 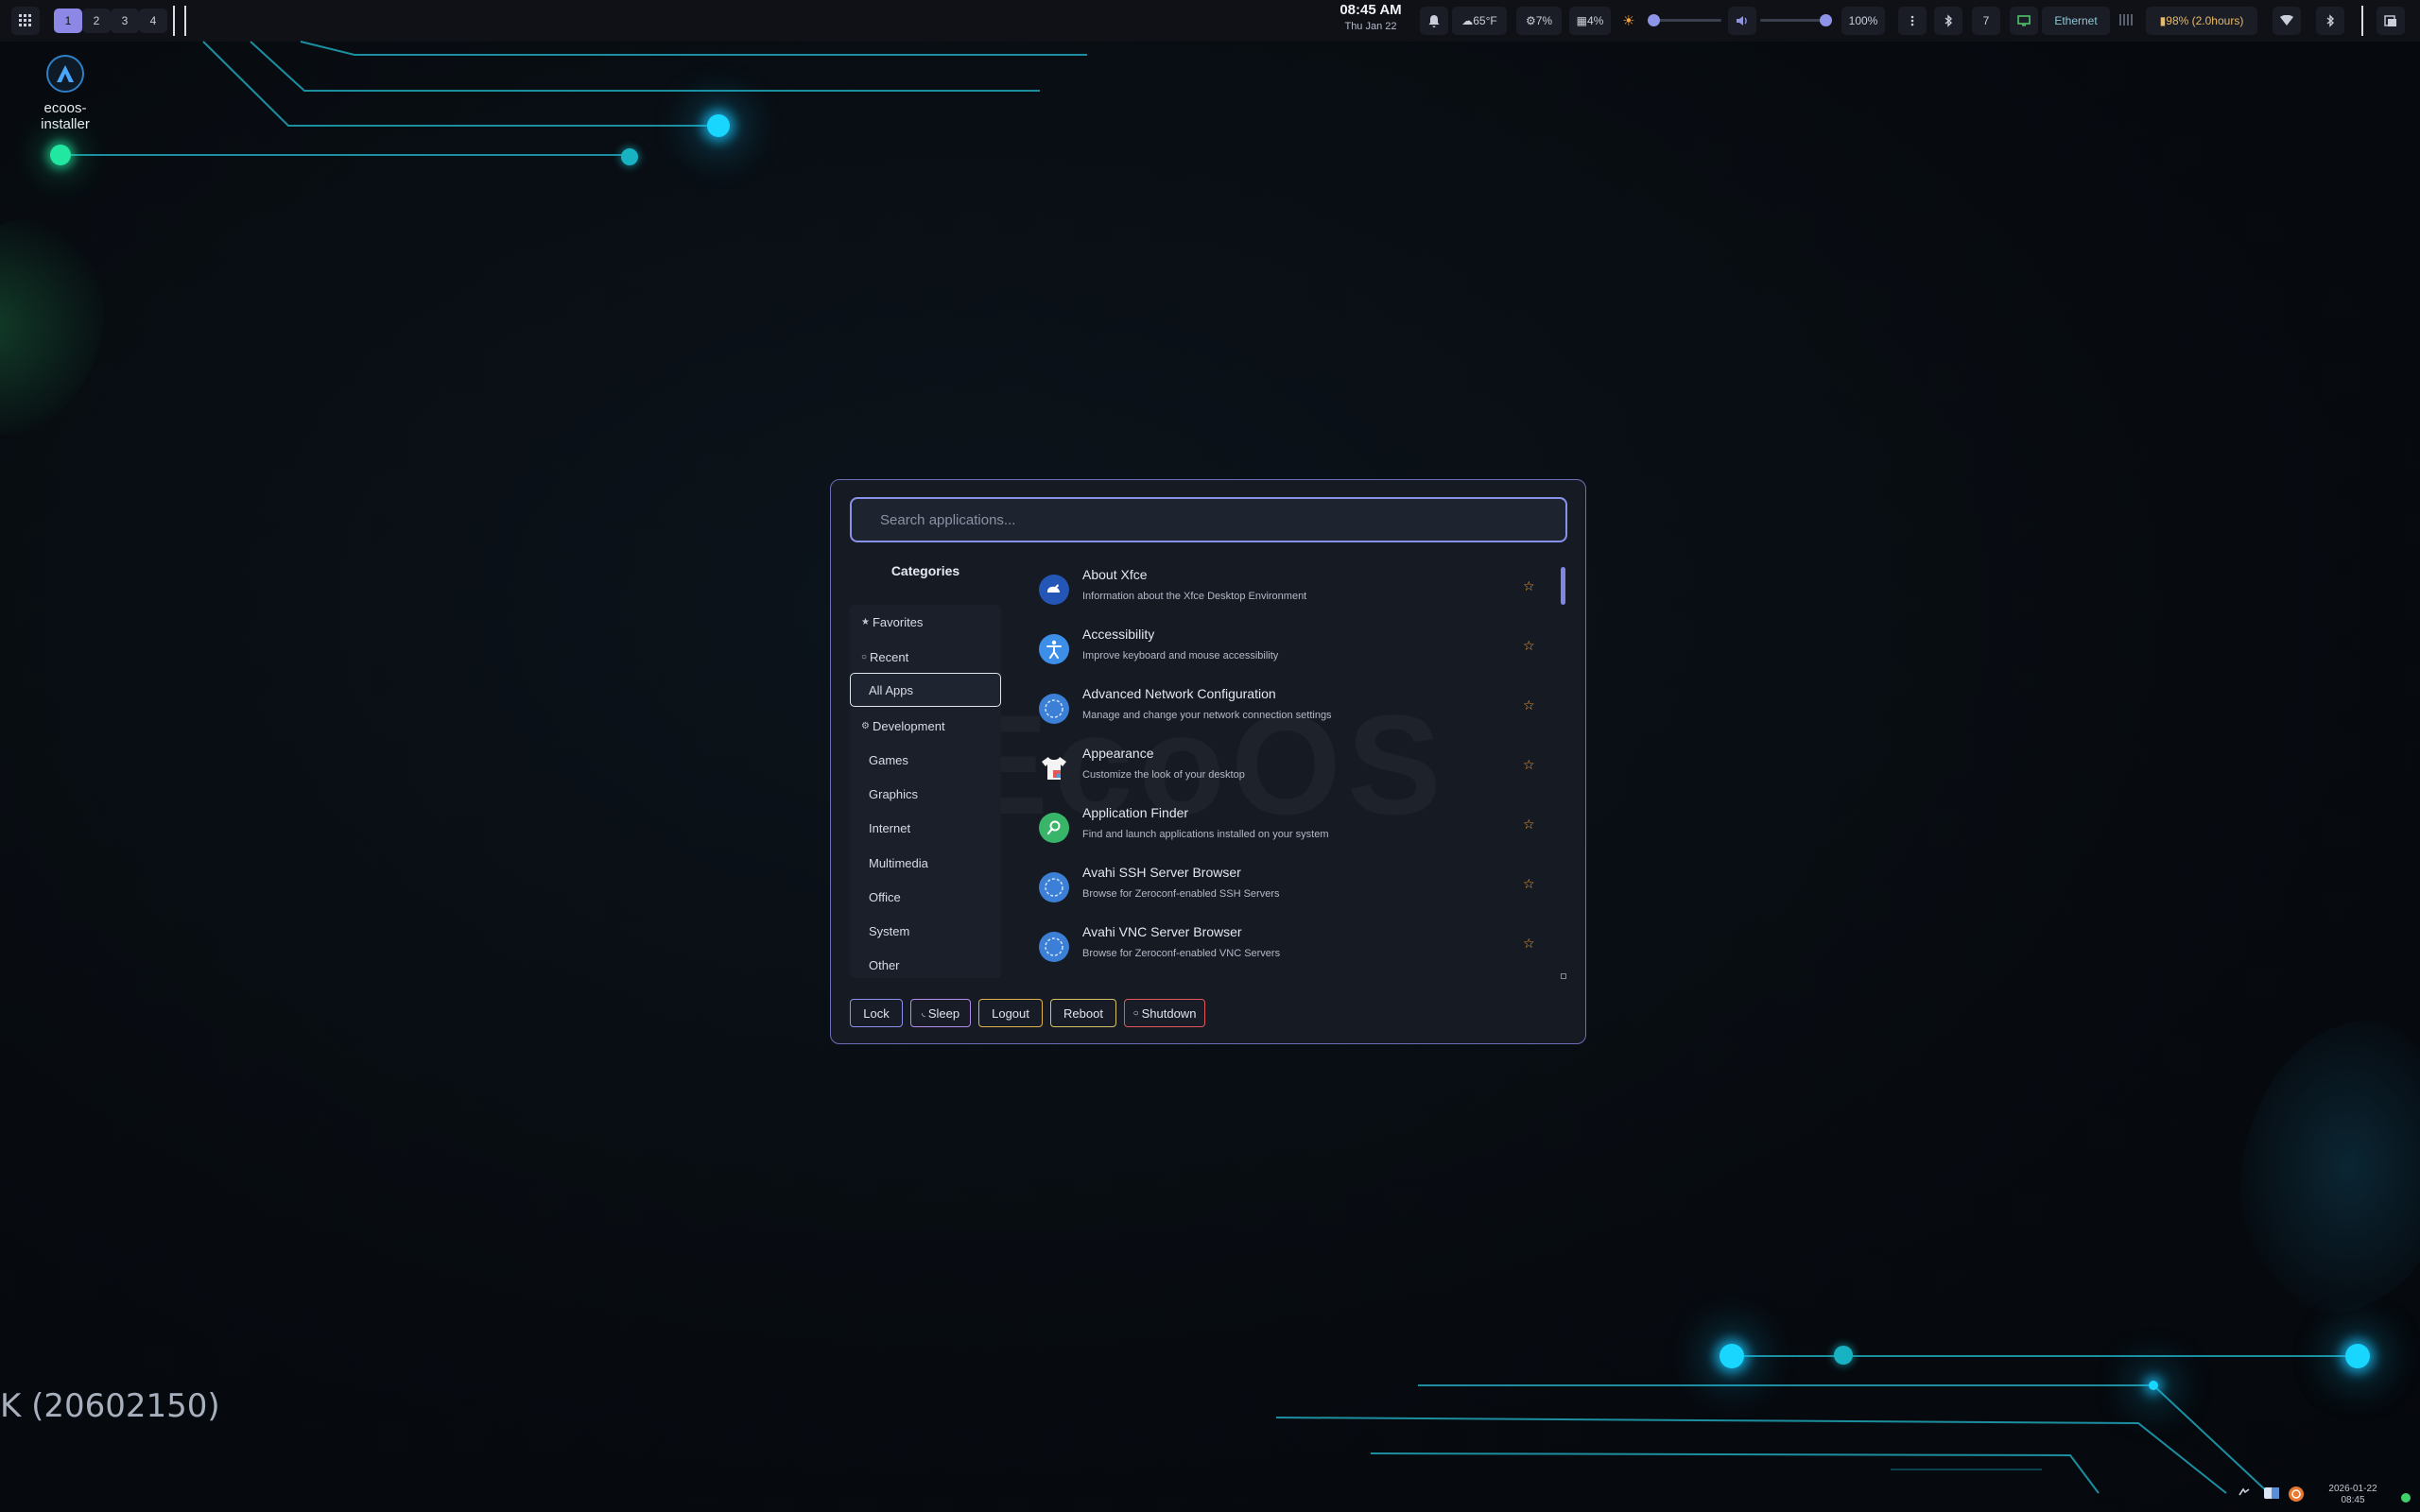 I want to click on gear-icon: ⚙, so click(x=865, y=725).